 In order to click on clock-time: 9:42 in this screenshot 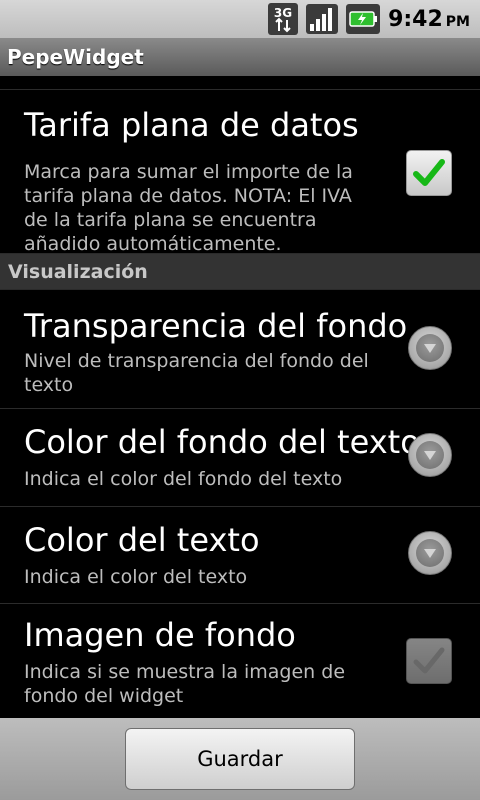, I will do `click(415, 19)`.